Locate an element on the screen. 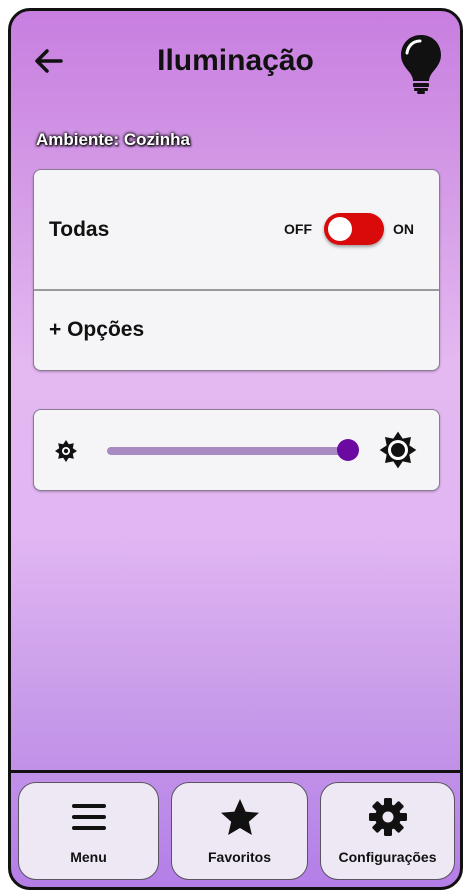 This screenshot has width=469, height=893. brightness-card is located at coordinates (236, 450).